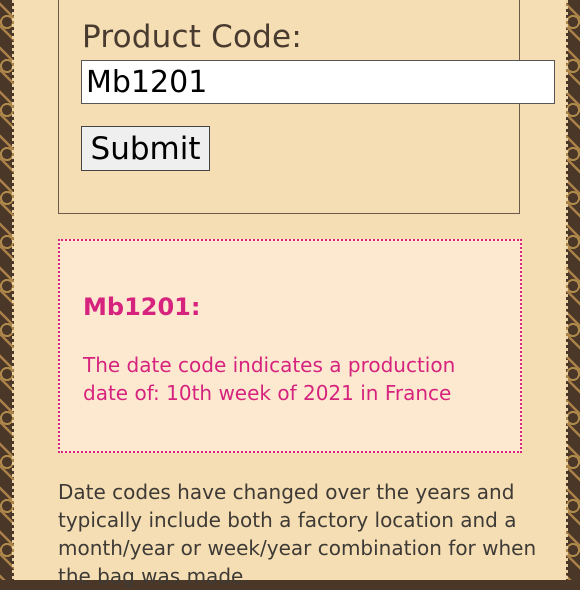 This screenshot has height=590, width=580. I want to click on product-code-label: Product Code:, so click(192, 37).